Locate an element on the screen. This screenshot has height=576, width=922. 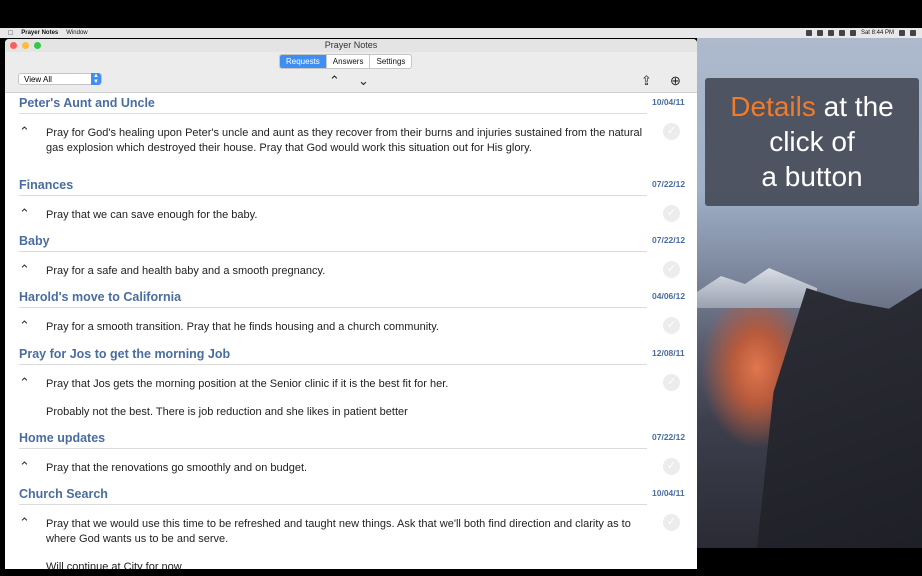
tab-segmented-control: Requests Answers Settings is located at coordinates (346, 61).